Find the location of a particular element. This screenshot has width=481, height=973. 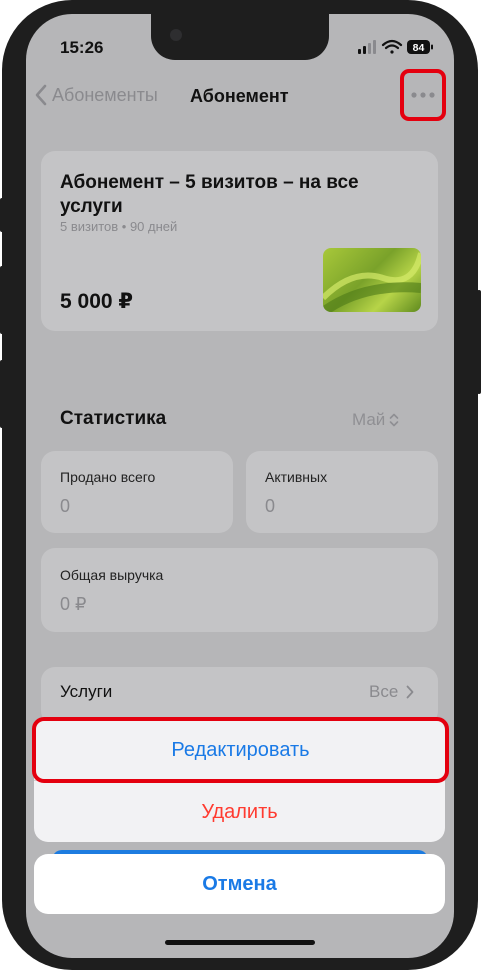

sold-label: Продано всего is located at coordinates (108, 477).